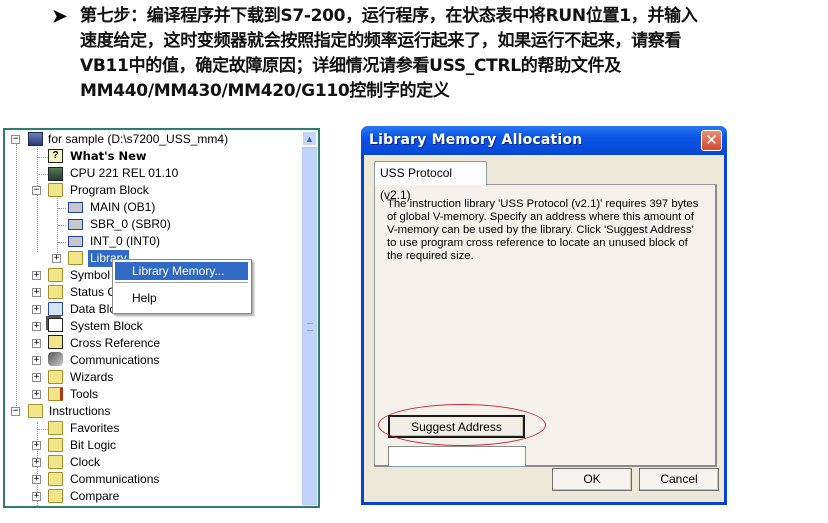  Describe the element at coordinates (55, 462) in the screenshot. I see `clock-folder-icon` at that location.